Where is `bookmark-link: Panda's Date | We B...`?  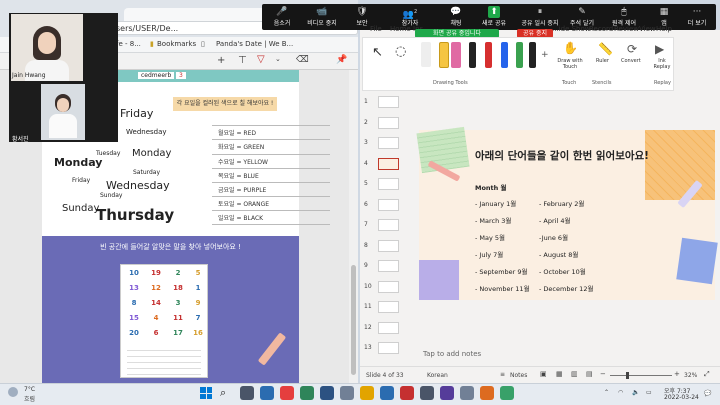 bookmark-link: Panda's Date | We B... is located at coordinates (254, 44).